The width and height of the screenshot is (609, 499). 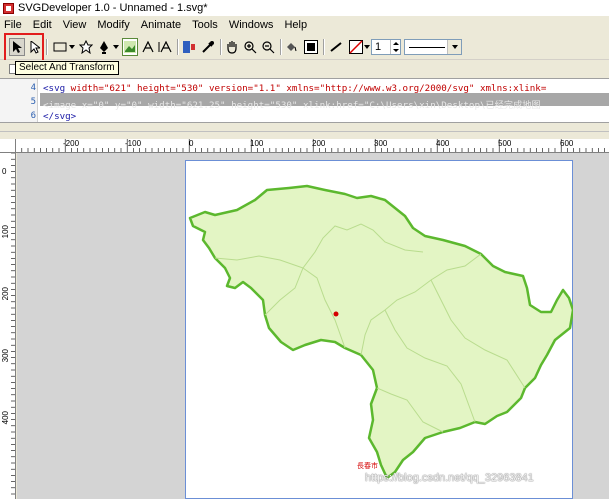 What do you see at coordinates (395, 47) in the screenshot?
I see `stroke-width-spinner` at bounding box center [395, 47].